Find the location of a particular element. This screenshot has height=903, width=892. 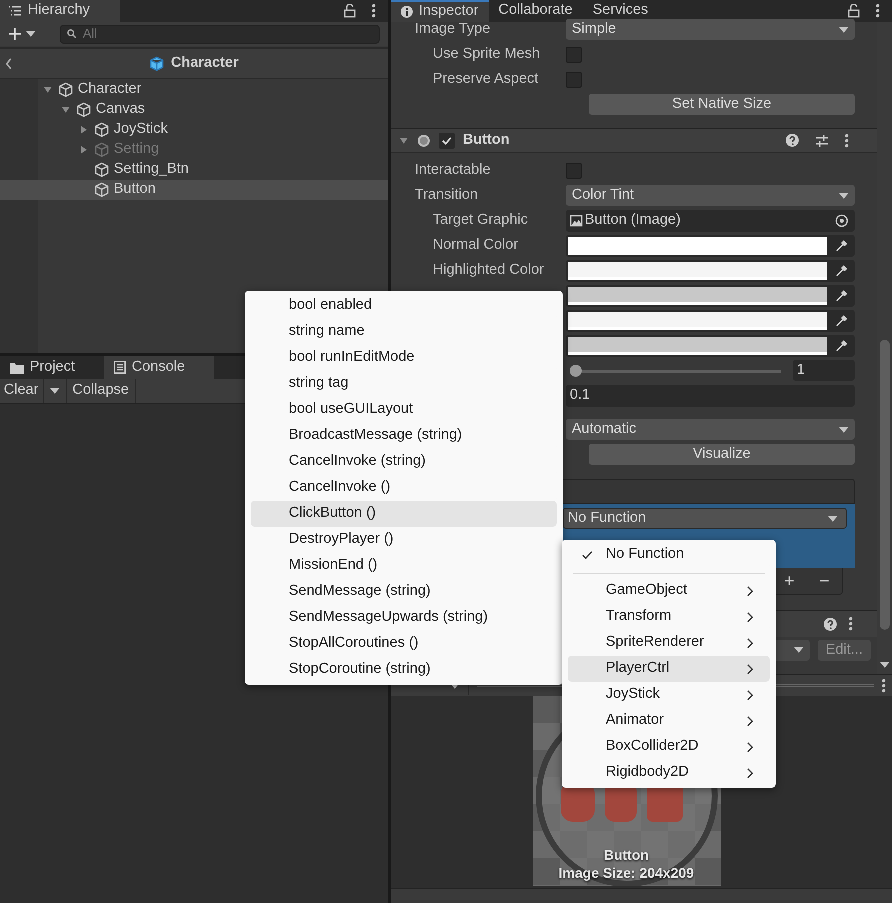

panel-tab: Console is located at coordinates (159, 367).